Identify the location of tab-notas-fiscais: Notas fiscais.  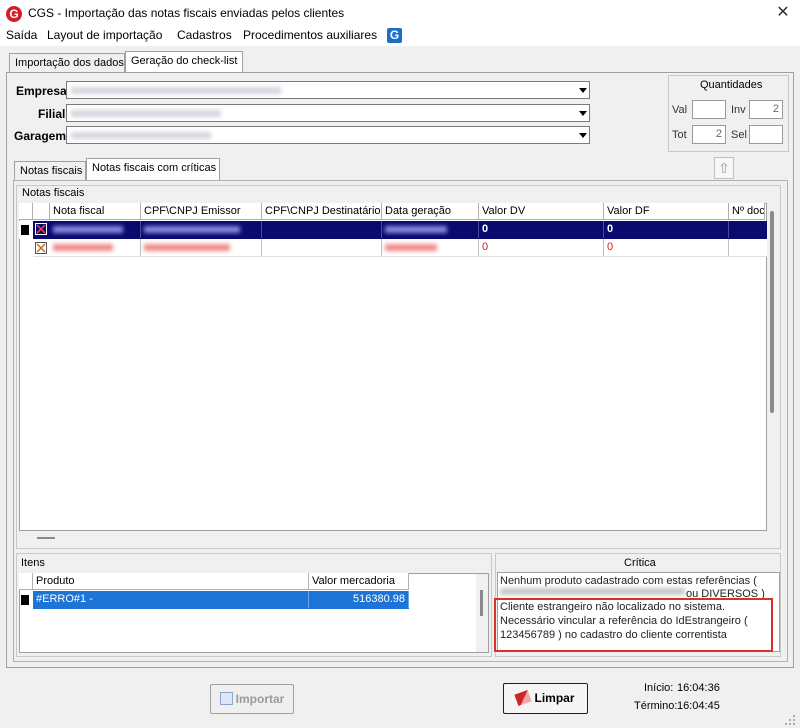
(50, 171).